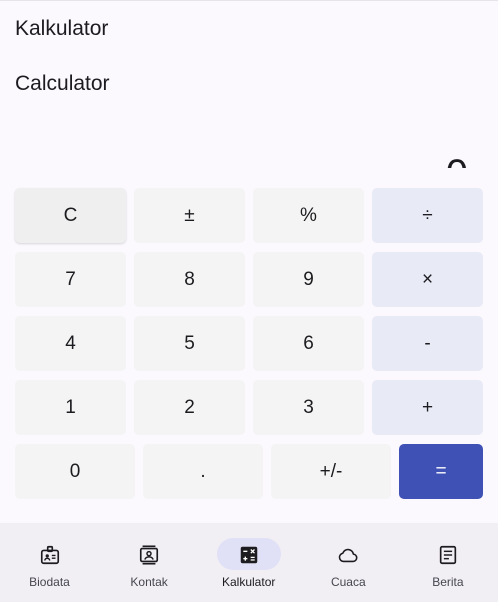  I want to click on digit-8-button: 8, so click(189, 279).